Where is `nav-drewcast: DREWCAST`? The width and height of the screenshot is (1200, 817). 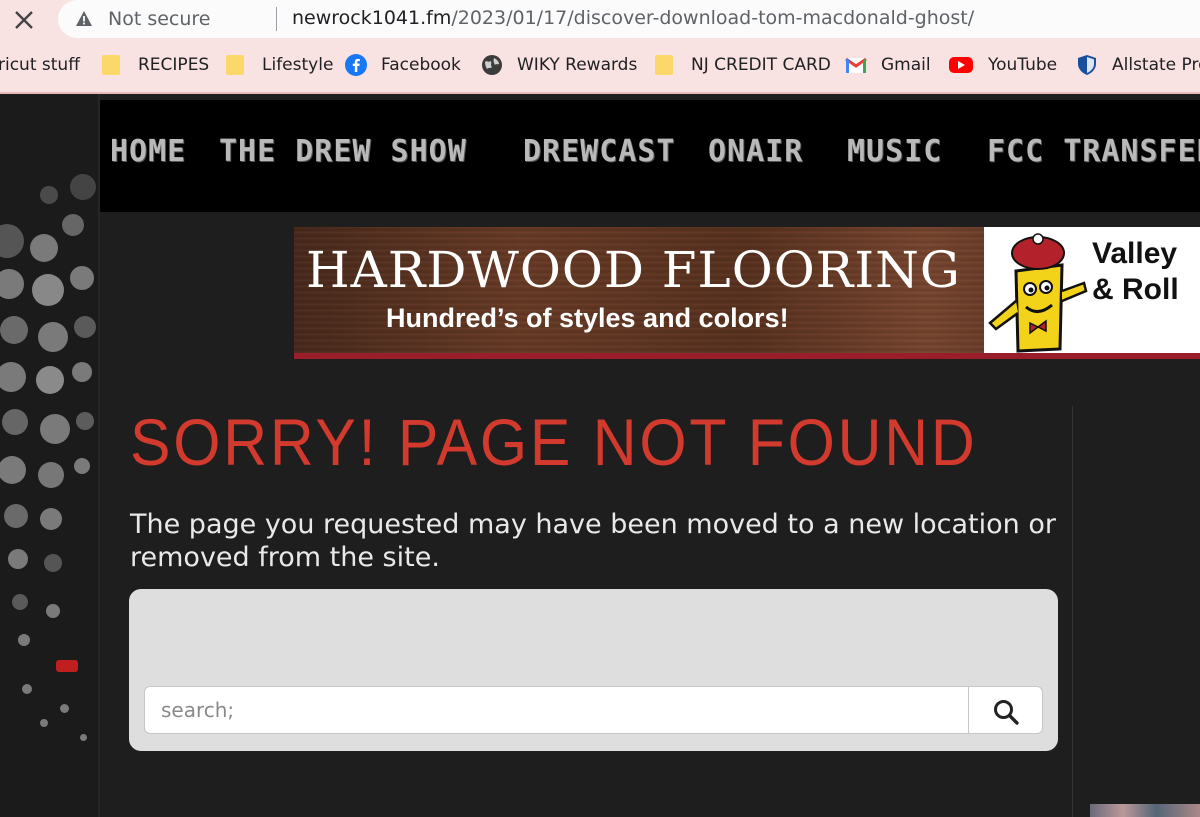 nav-drewcast: DREWCAST is located at coordinates (599, 151).